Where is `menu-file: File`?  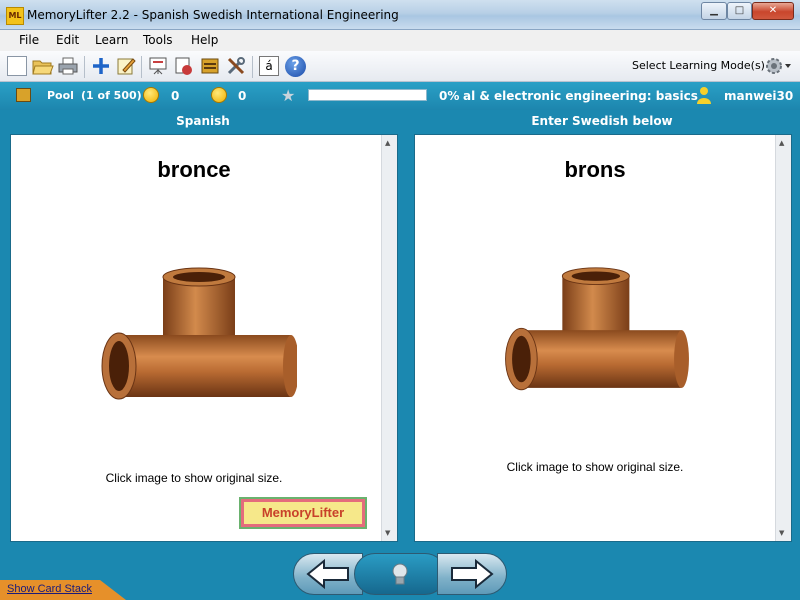
menu-file: File is located at coordinates (29, 40).